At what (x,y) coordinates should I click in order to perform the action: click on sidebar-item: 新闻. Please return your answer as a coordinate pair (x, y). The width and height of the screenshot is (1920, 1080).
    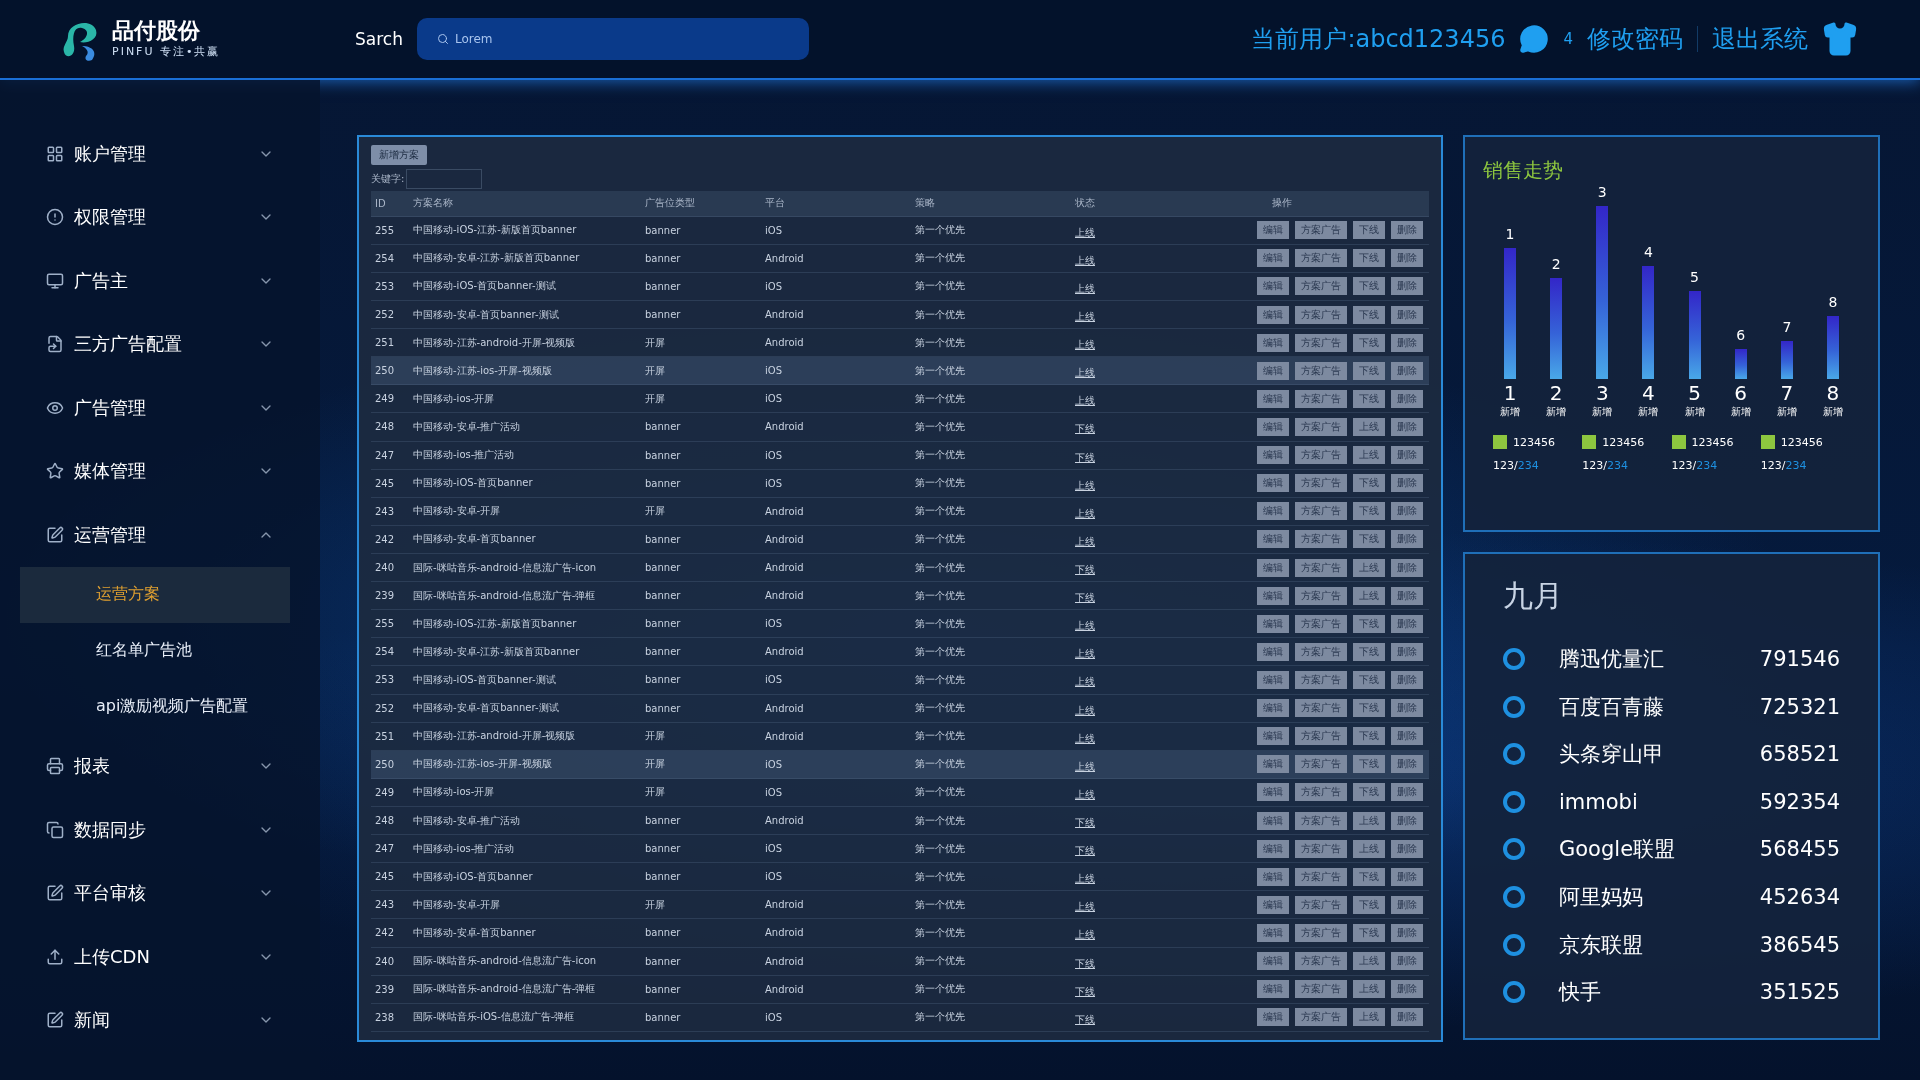
    Looking at the image, I should click on (160, 1020).